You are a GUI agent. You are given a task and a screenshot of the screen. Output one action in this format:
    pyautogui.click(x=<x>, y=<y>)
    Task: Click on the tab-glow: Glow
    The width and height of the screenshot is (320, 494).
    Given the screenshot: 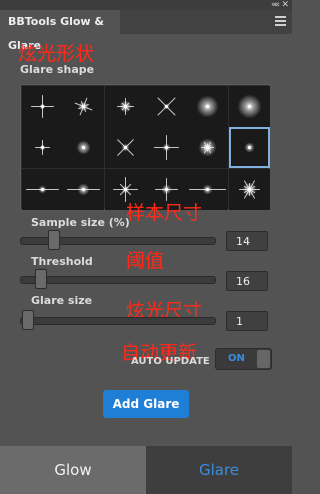 What is the action you would take?
    pyautogui.click(x=73, y=470)
    